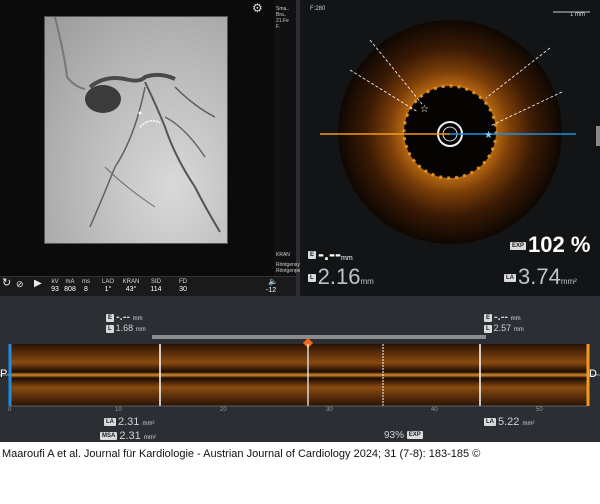 Image resolution: width=600 pixels, height=504 pixels. I want to click on param-label: ms, so click(86, 282).